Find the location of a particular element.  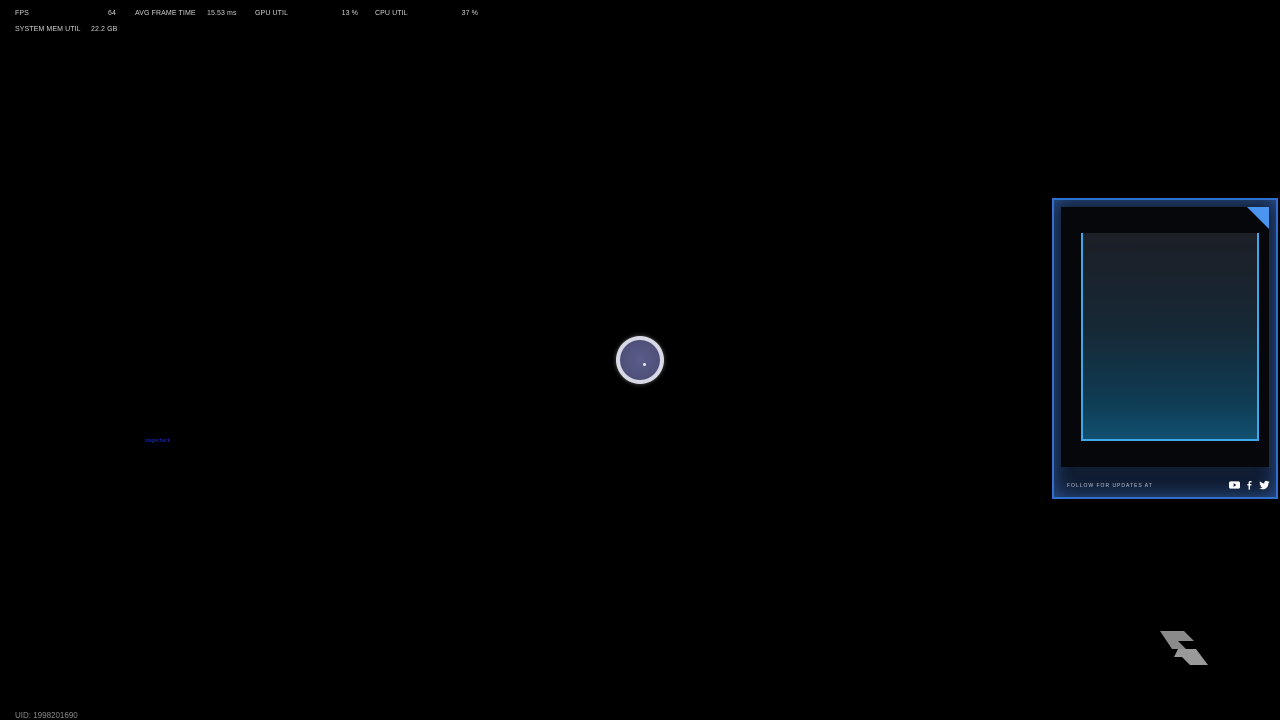

facebook-icon is located at coordinates (1249, 485).